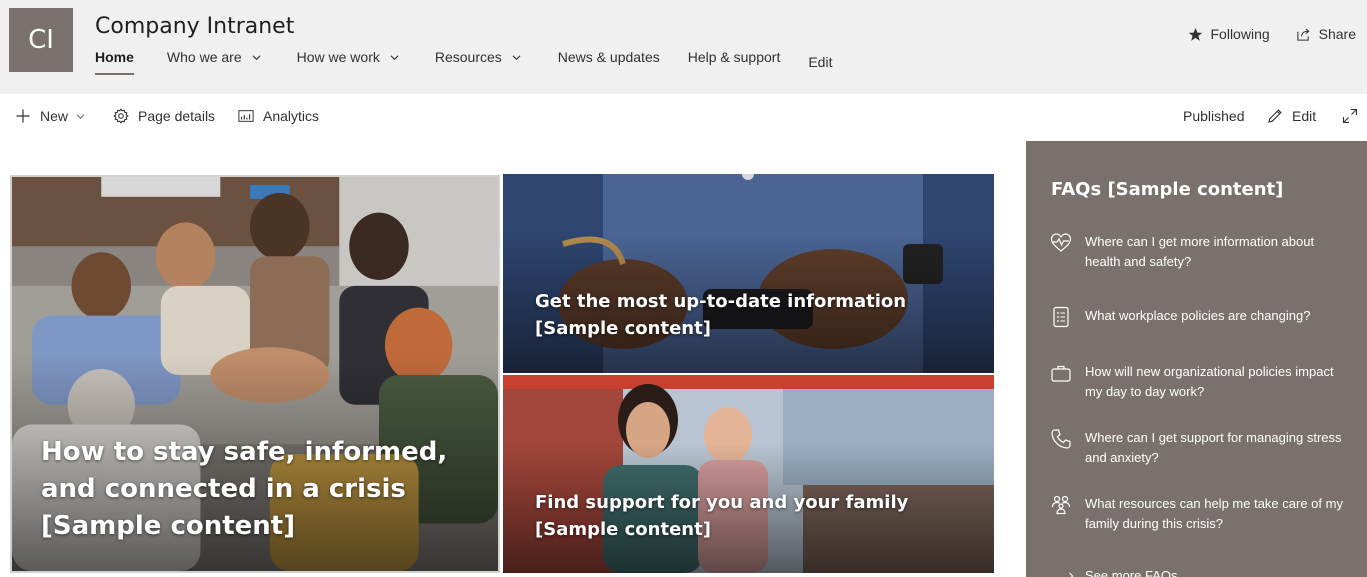 The width and height of the screenshot is (1367, 577). I want to click on faq-question: What workplace policies are changing?, so click(1198, 315).